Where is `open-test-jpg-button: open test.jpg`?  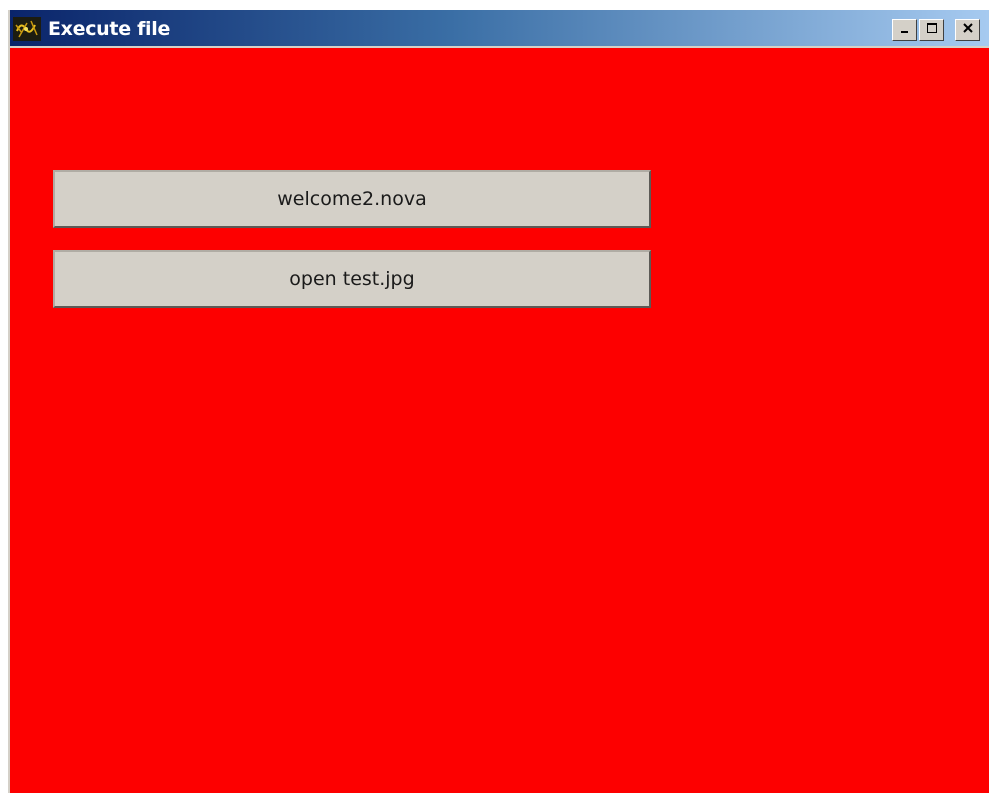
open-test-jpg-button: open test.jpg is located at coordinates (352, 279).